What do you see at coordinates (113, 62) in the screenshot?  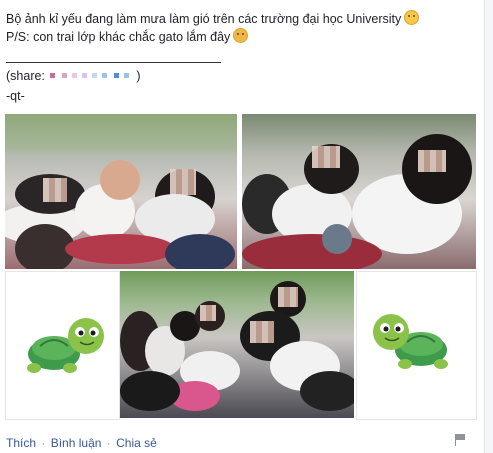 I see `divider` at bounding box center [113, 62].